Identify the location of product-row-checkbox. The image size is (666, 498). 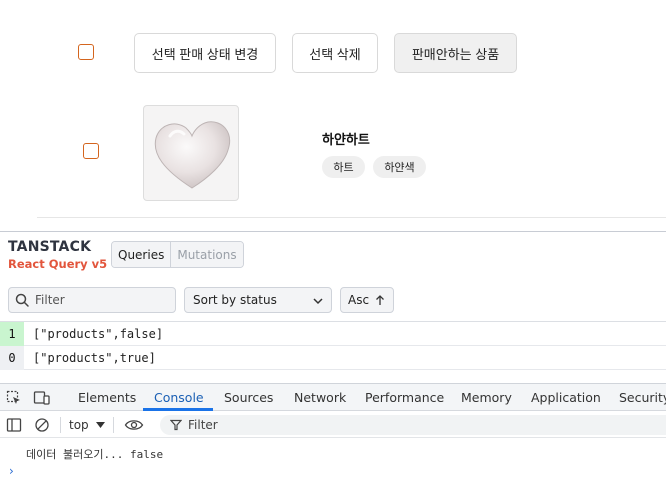
(91, 151).